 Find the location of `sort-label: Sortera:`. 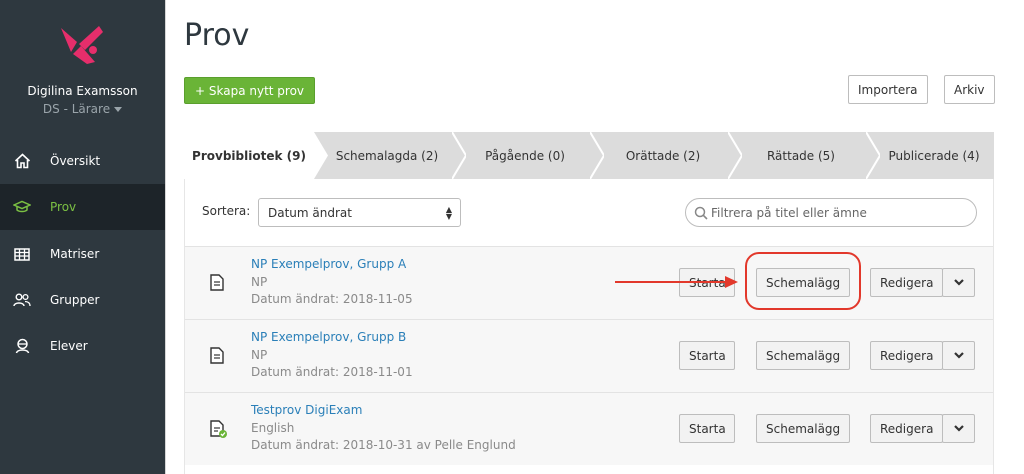

sort-label: Sortera: is located at coordinates (226, 211).